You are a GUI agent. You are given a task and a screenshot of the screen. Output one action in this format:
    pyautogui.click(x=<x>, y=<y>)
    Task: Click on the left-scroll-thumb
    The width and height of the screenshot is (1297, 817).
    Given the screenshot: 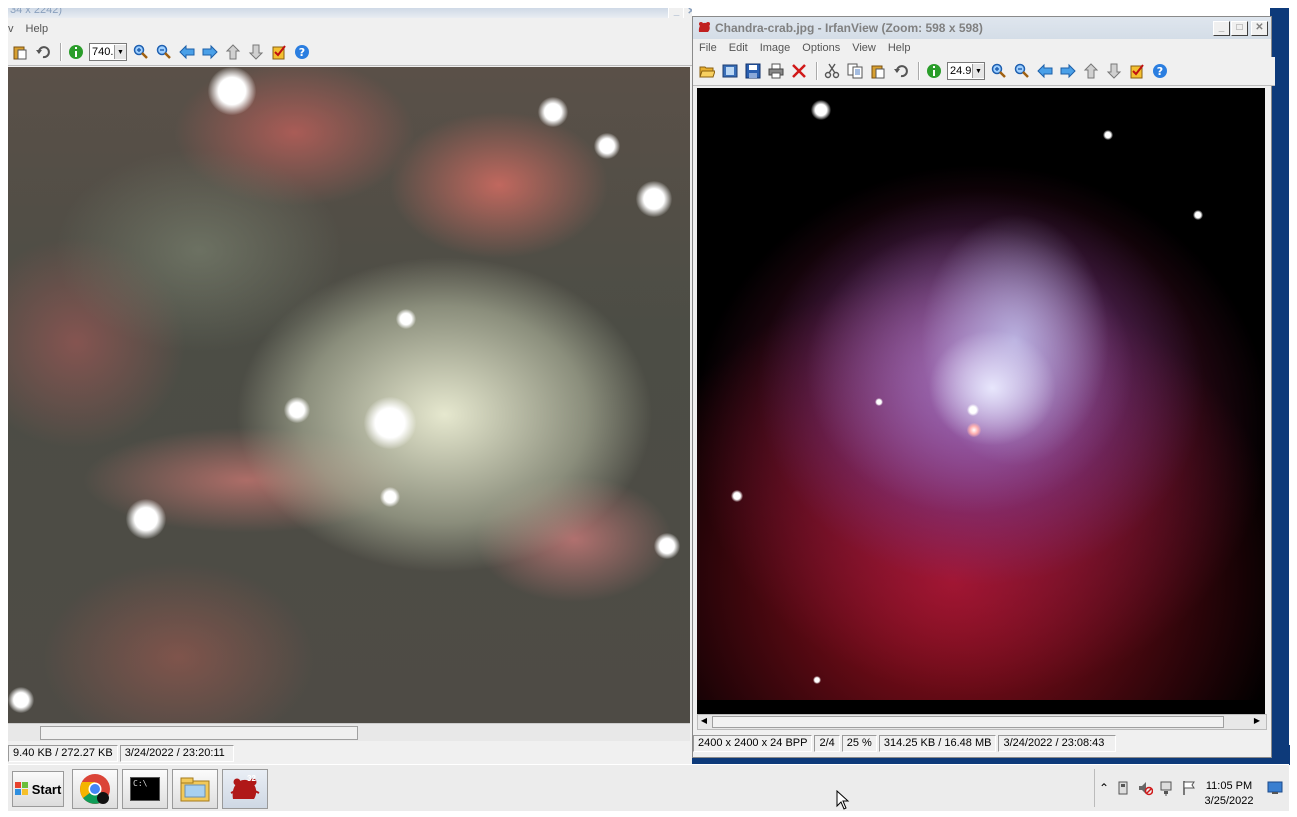 What is the action you would take?
    pyautogui.click(x=199, y=733)
    